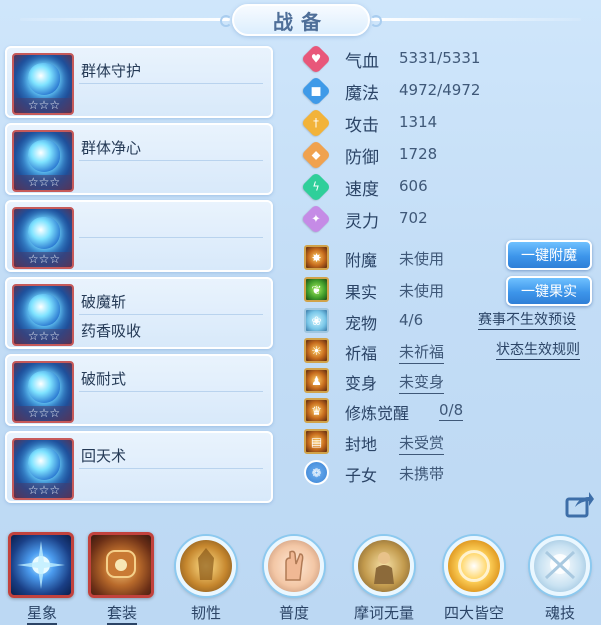 The height and width of the screenshot is (625, 601). I want to click on tab-label: 摩诃无量, so click(383, 613).